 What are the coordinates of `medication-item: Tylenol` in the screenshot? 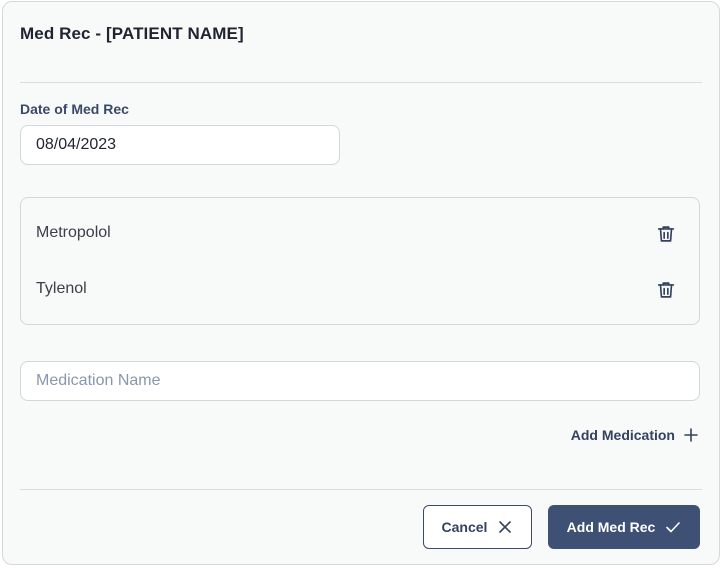 It's located at (360, 290).